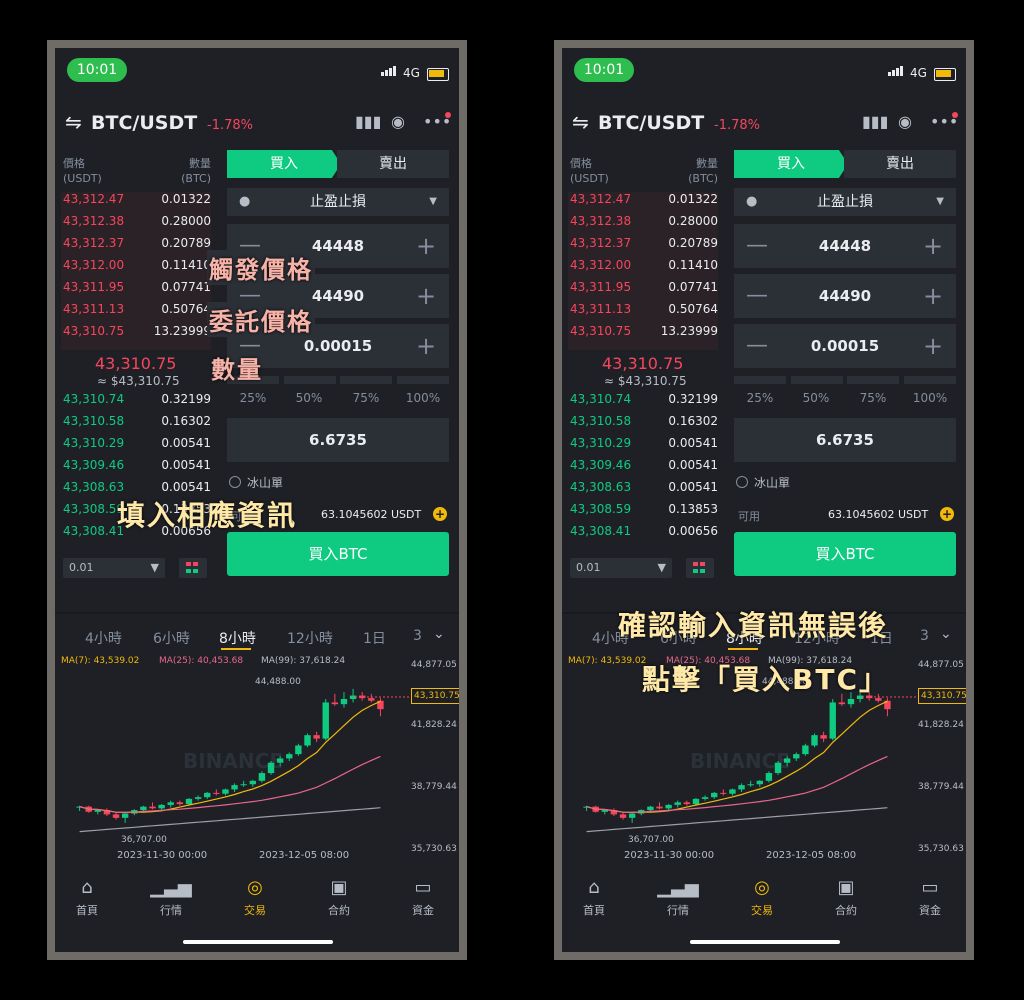 Image resolution: width=1024 pixels, height=1000 pixels. Describe the element at coordinates (643, 487) in the screenshot. I see `bid-row: 43,308.63 0.00541` at that location.